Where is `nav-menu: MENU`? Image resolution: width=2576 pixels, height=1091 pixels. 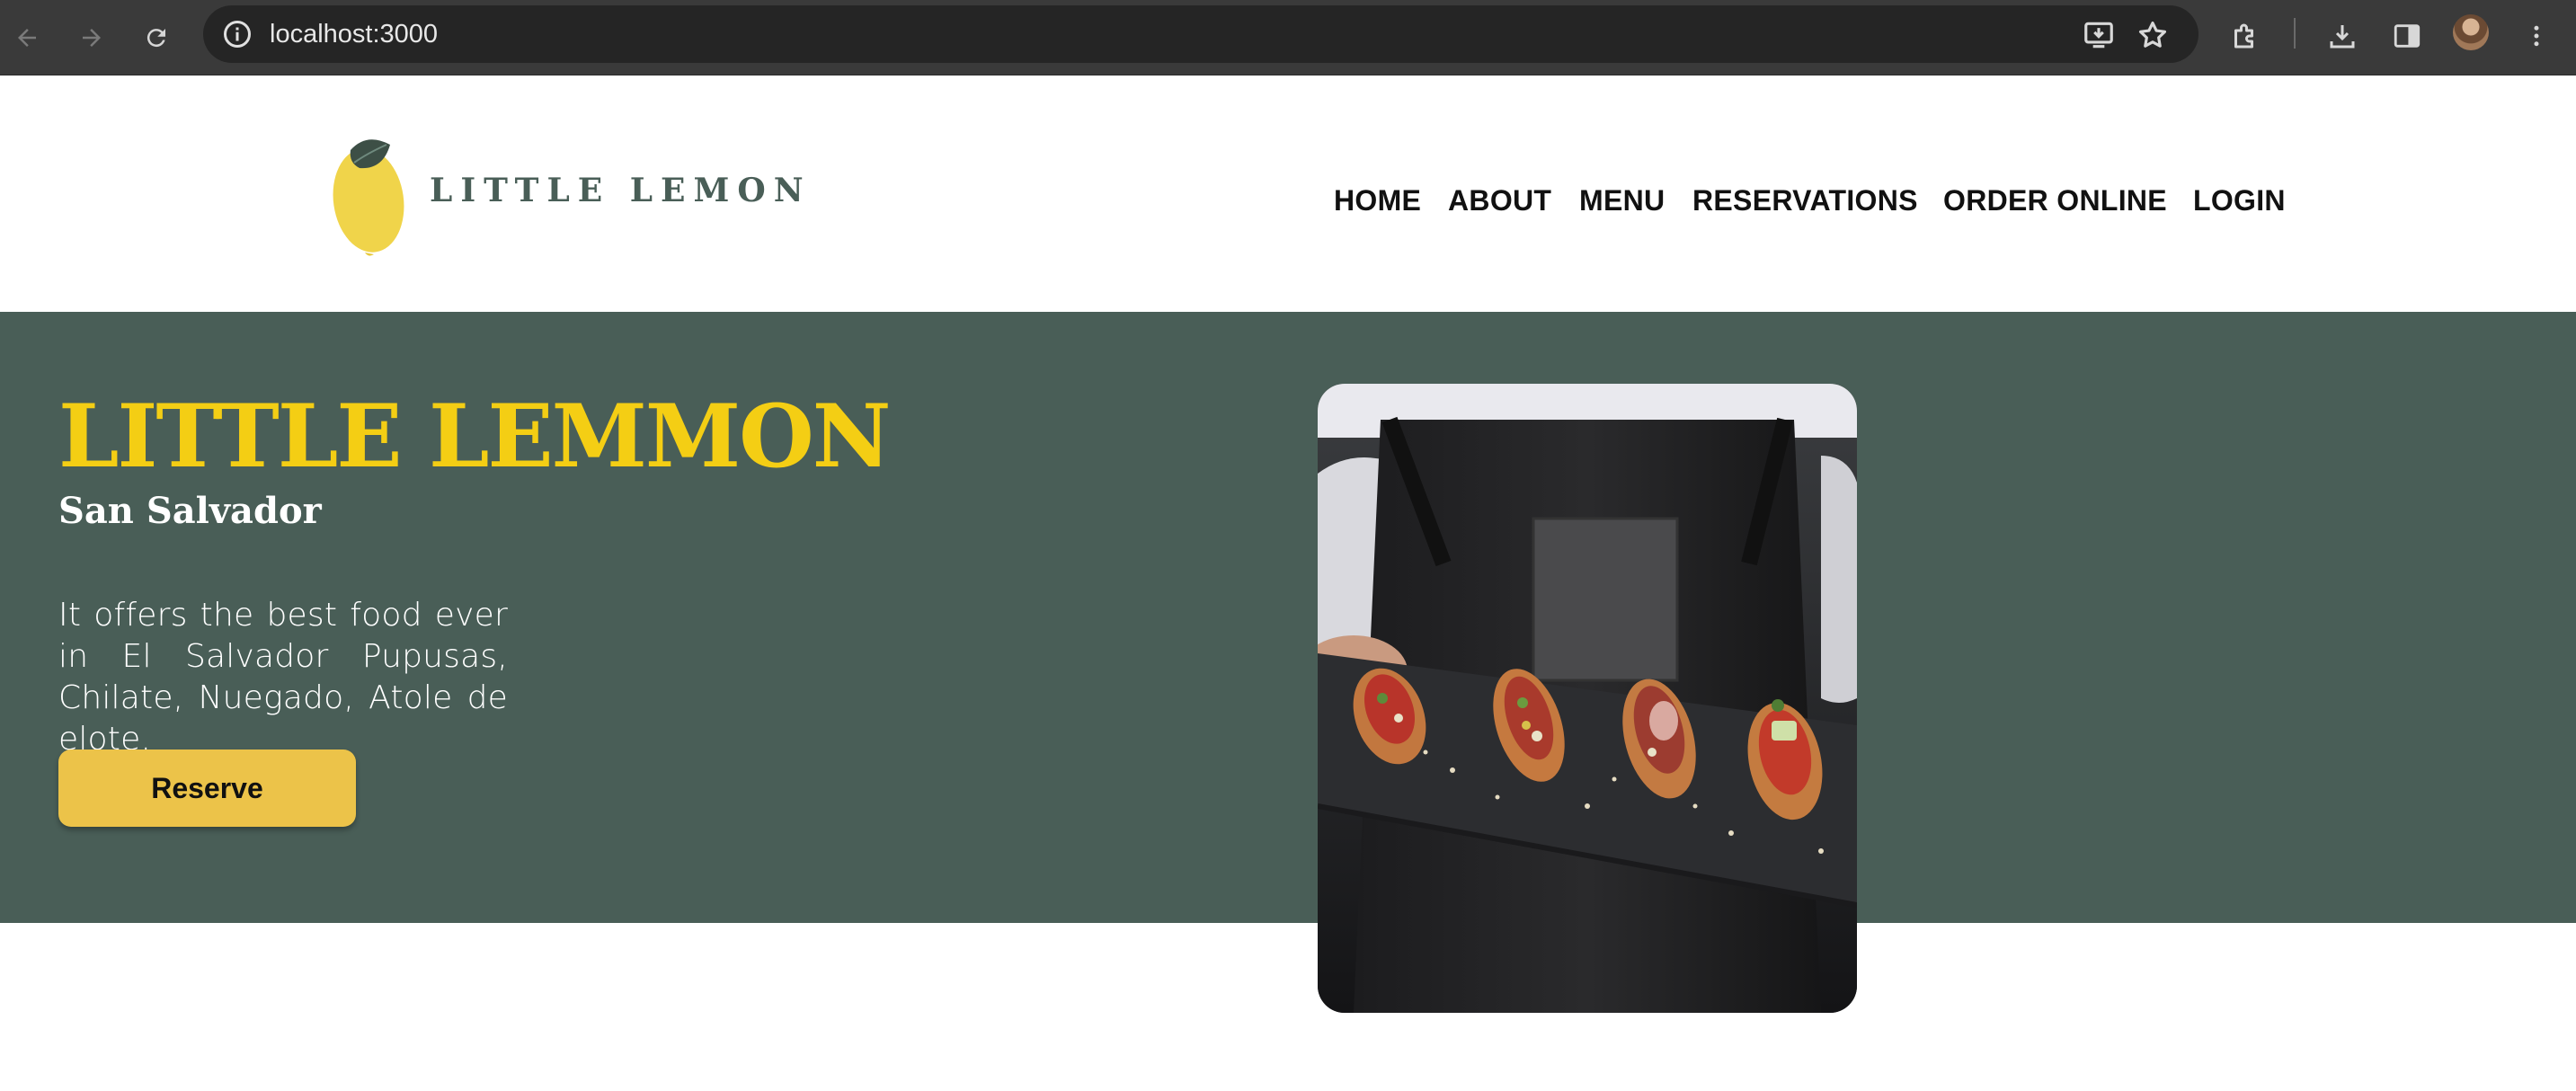 nav-menu: MENU is located at coordinates (1622, 200).